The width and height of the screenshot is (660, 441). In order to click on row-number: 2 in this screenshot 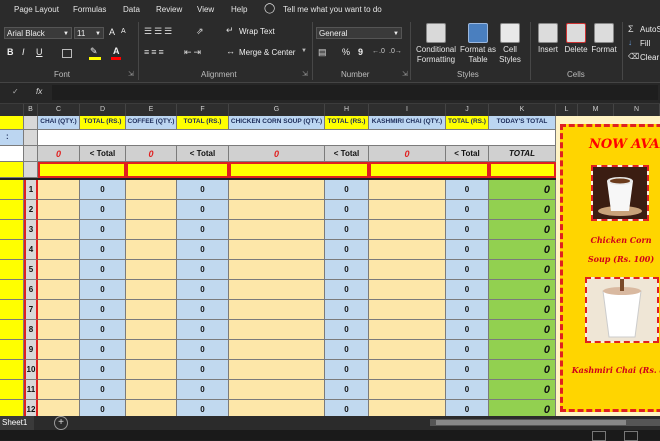, I will do `click(31, 210)`.